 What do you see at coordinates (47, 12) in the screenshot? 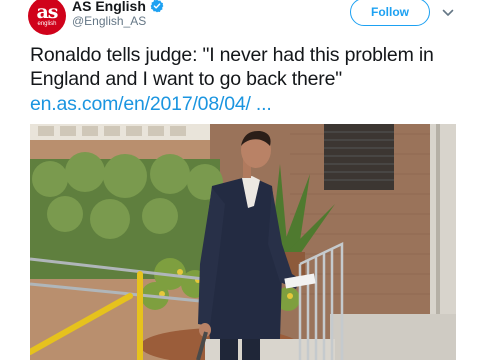
I see `avatar-logo: as` at bounding box center [47, 12].